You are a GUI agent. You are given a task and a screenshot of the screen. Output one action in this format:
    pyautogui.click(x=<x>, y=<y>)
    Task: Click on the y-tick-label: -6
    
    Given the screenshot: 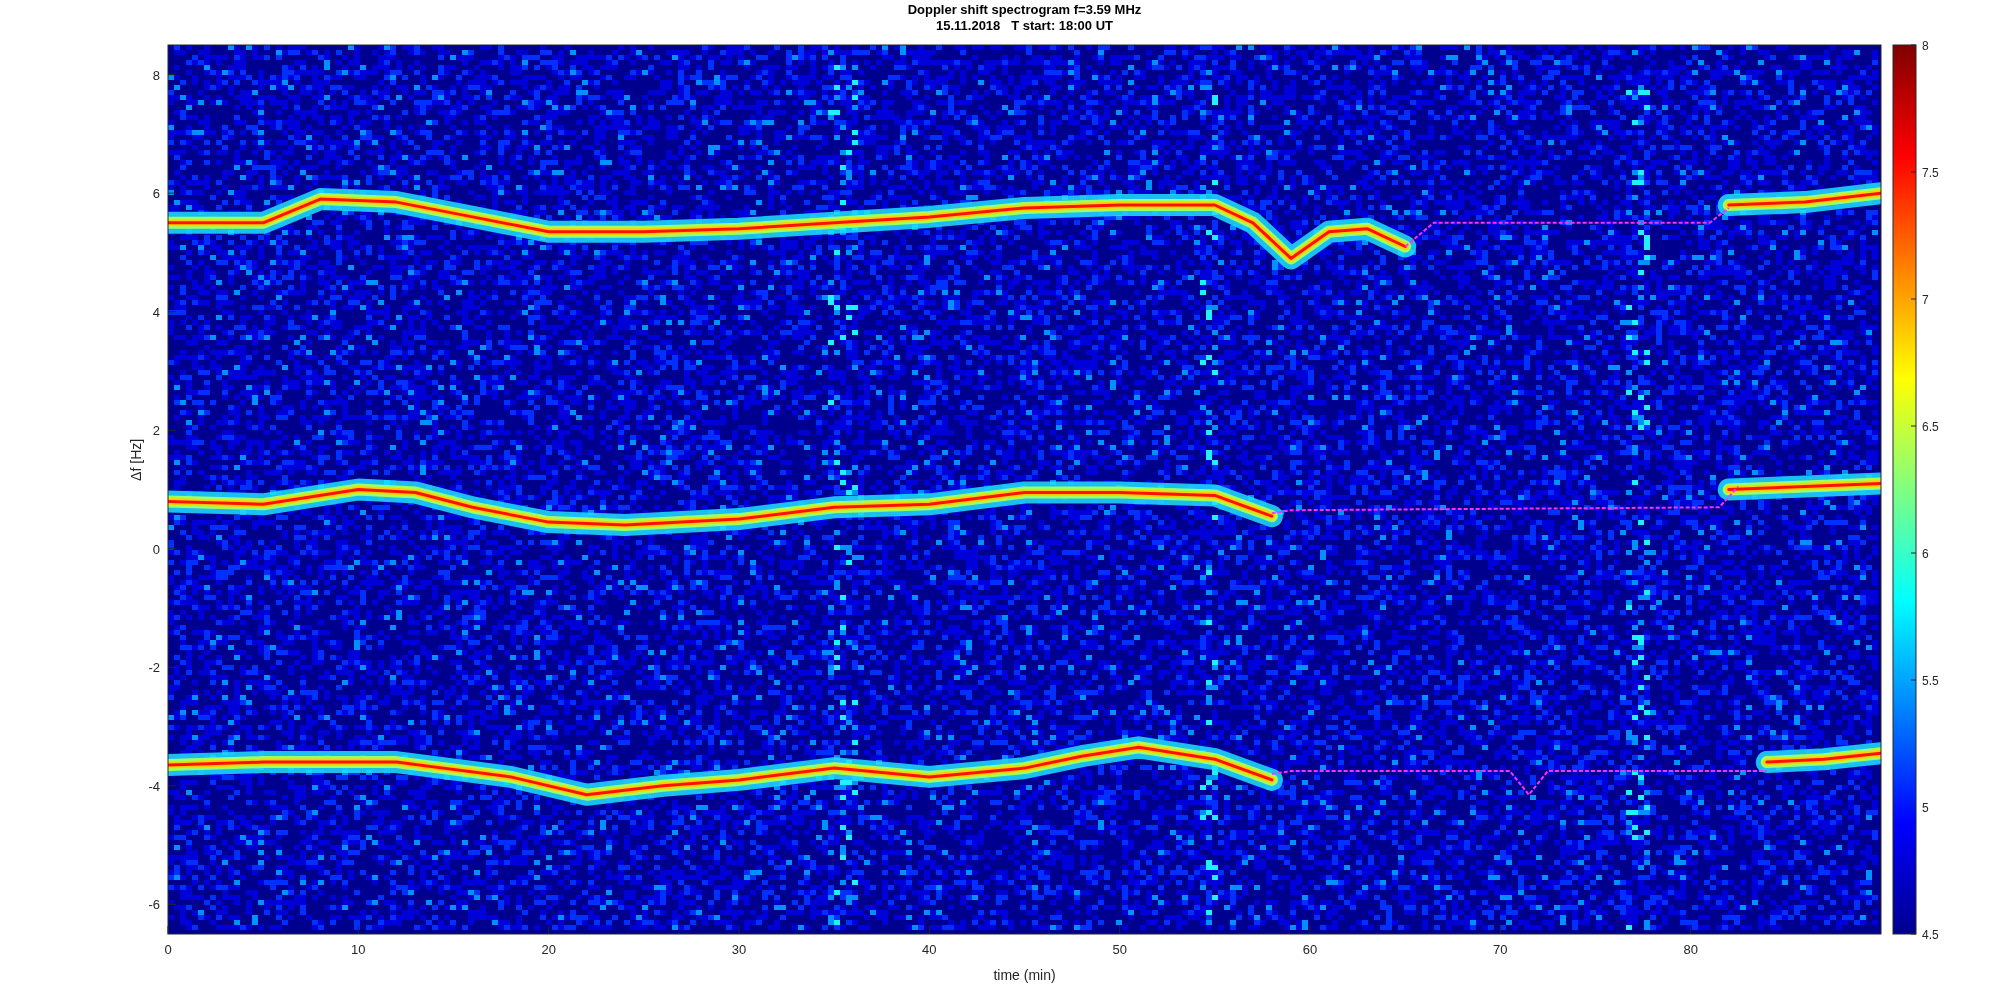 What is the action you would take?
    pyautogui.click(x=154, y=905)
    